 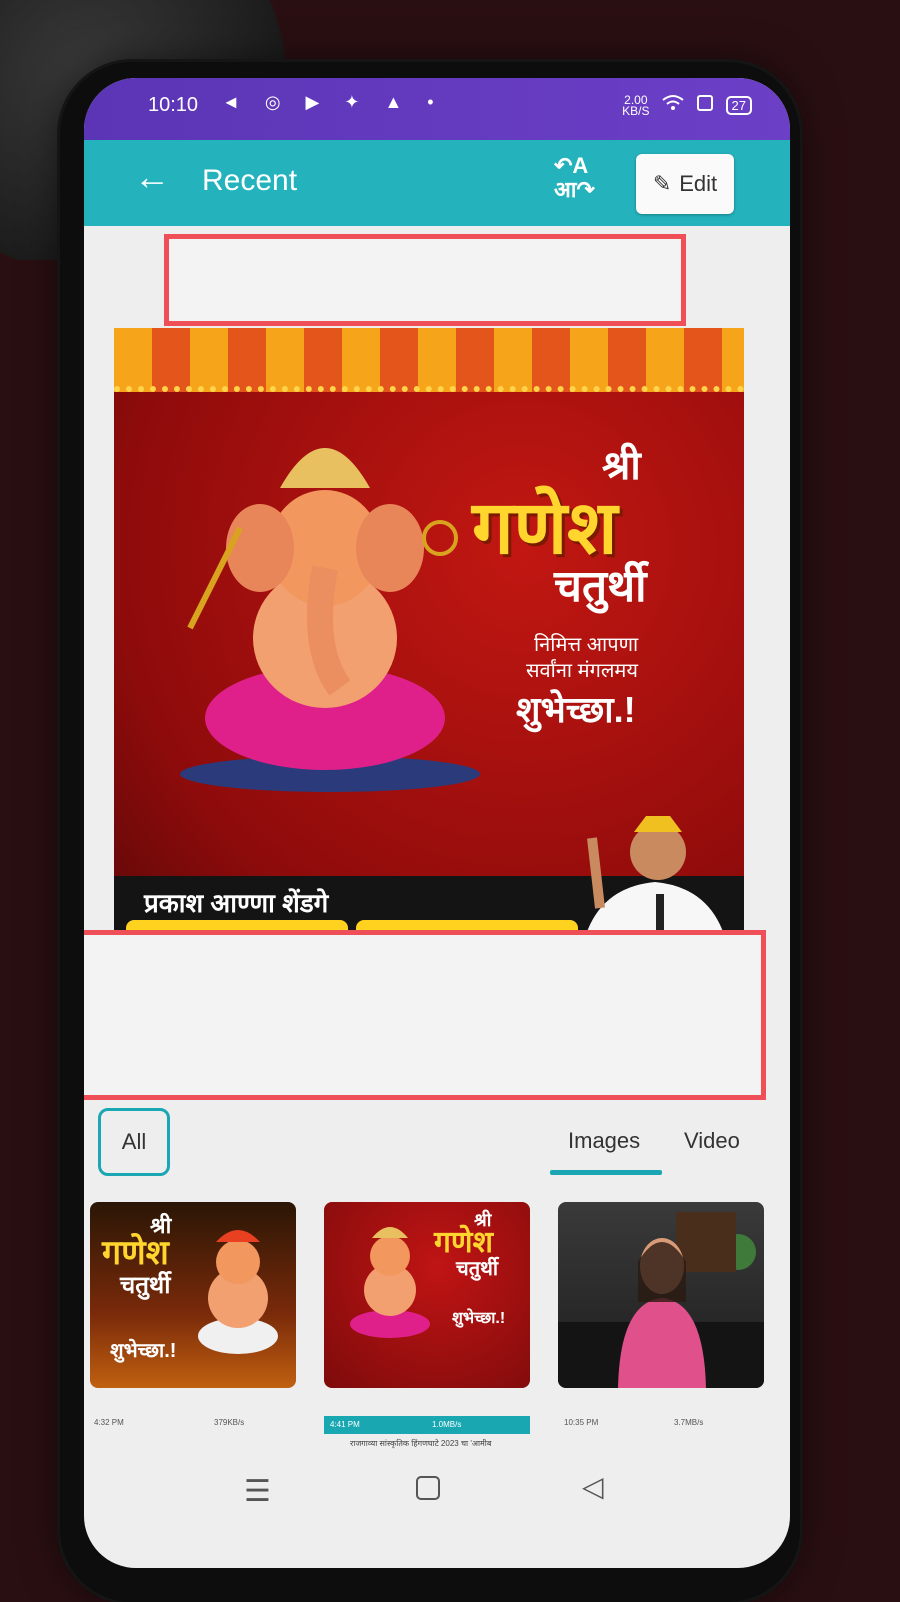 What do you see at coordinates (429, 360) in the screenshot?
I see `marigold-garland` at bounding box center [429, 360].